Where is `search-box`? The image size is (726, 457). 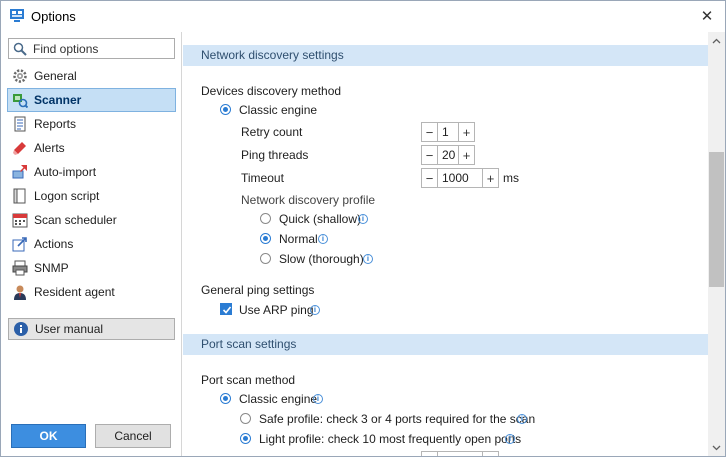 search-box is located at coordinates (91, 48).